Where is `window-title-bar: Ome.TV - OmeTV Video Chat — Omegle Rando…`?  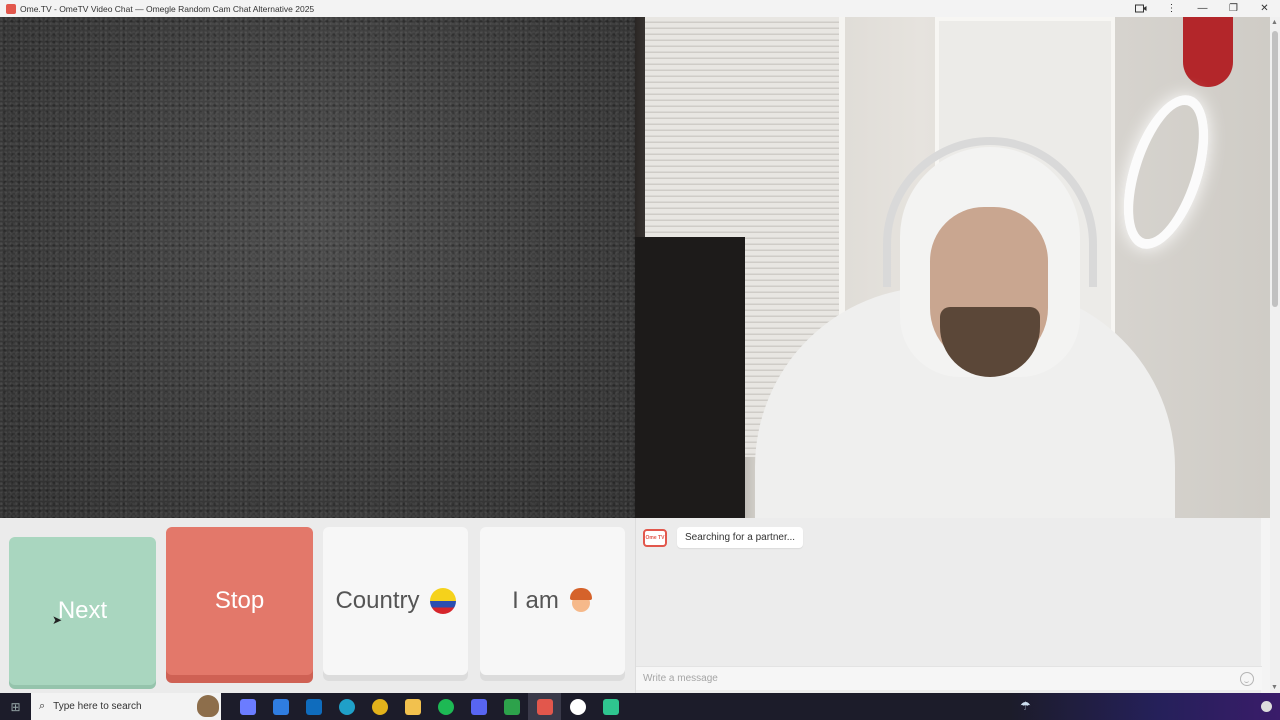 window-title-bar: Ome.TV - OmeTV Video Chat — Omegle Rando… is located at coordinates (640, 8).